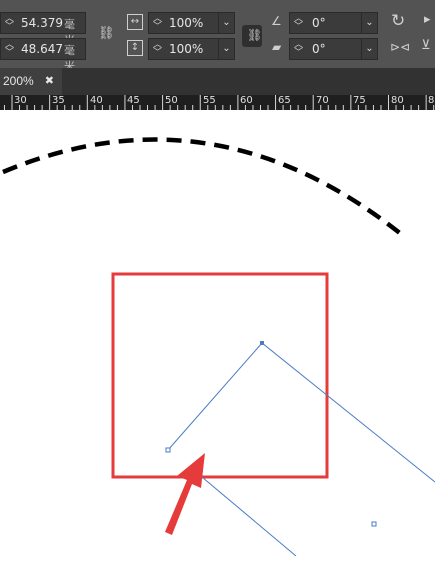 The image size is (435, 561). I want to click on ruler-label: 60, so click(246, 100).